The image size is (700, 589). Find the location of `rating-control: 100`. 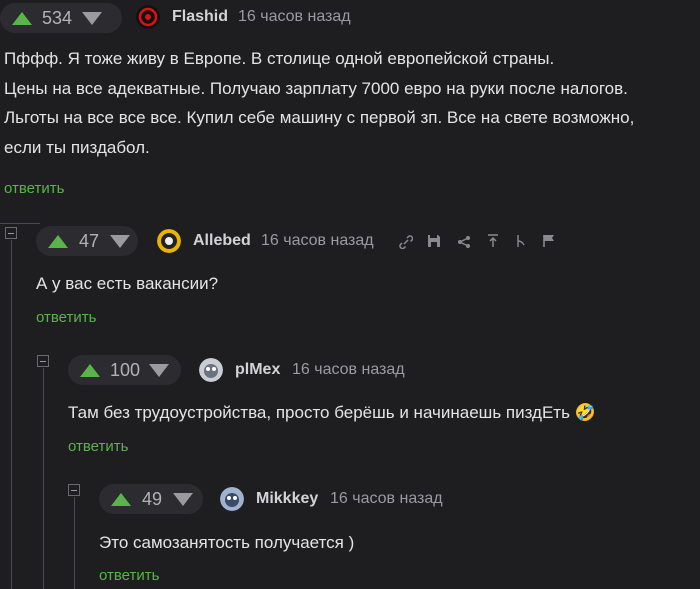

rating-control: 100 is located at coordinates (124, 370).